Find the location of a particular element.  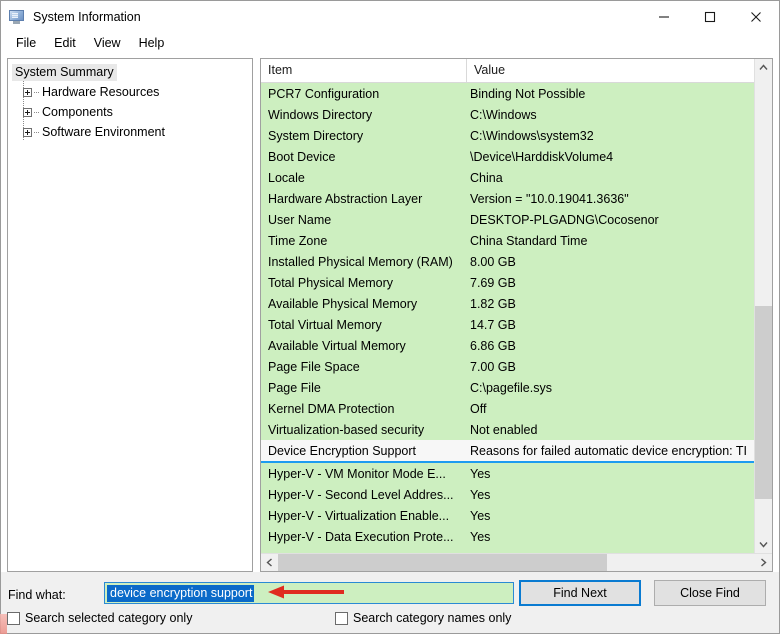

table-cell-value: 14.7 GB is located at coordinates (493, 324).